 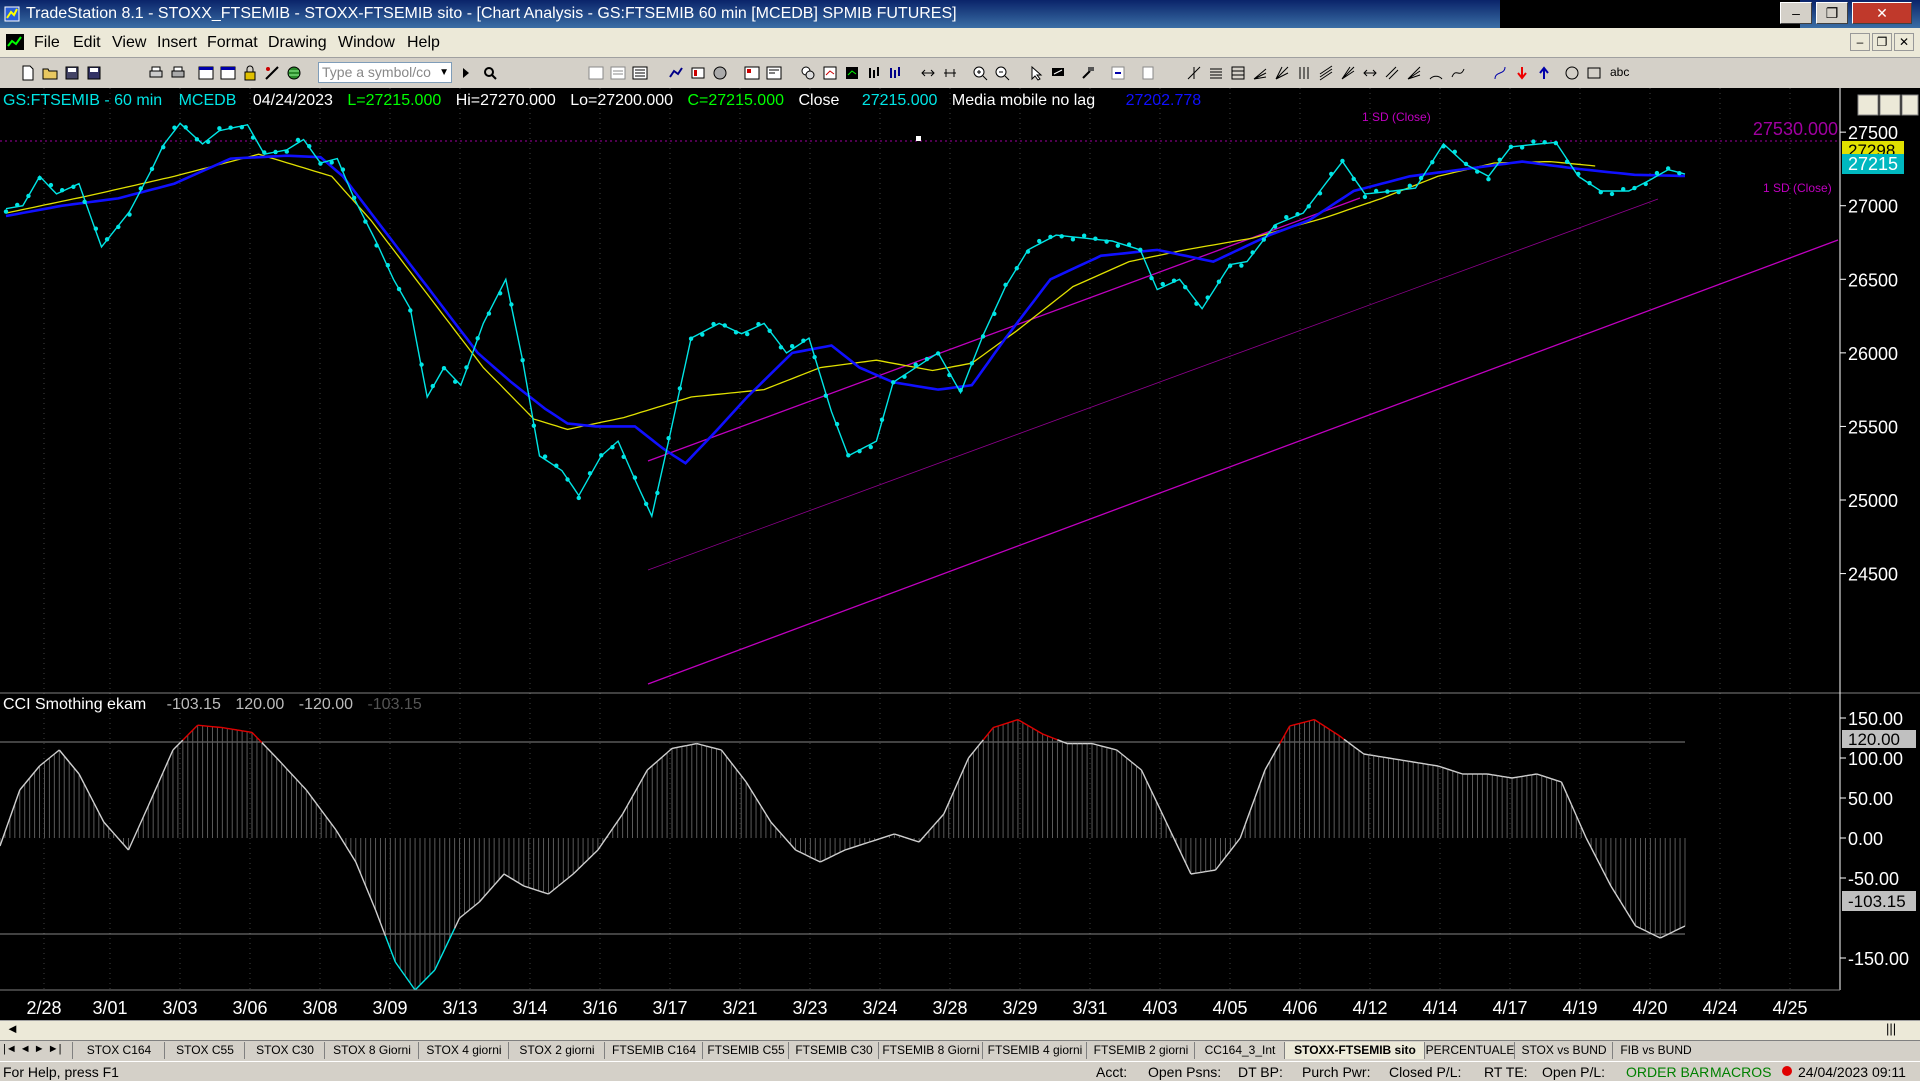 I want to click on zoom-in-icon, so click(x=980, y=73).